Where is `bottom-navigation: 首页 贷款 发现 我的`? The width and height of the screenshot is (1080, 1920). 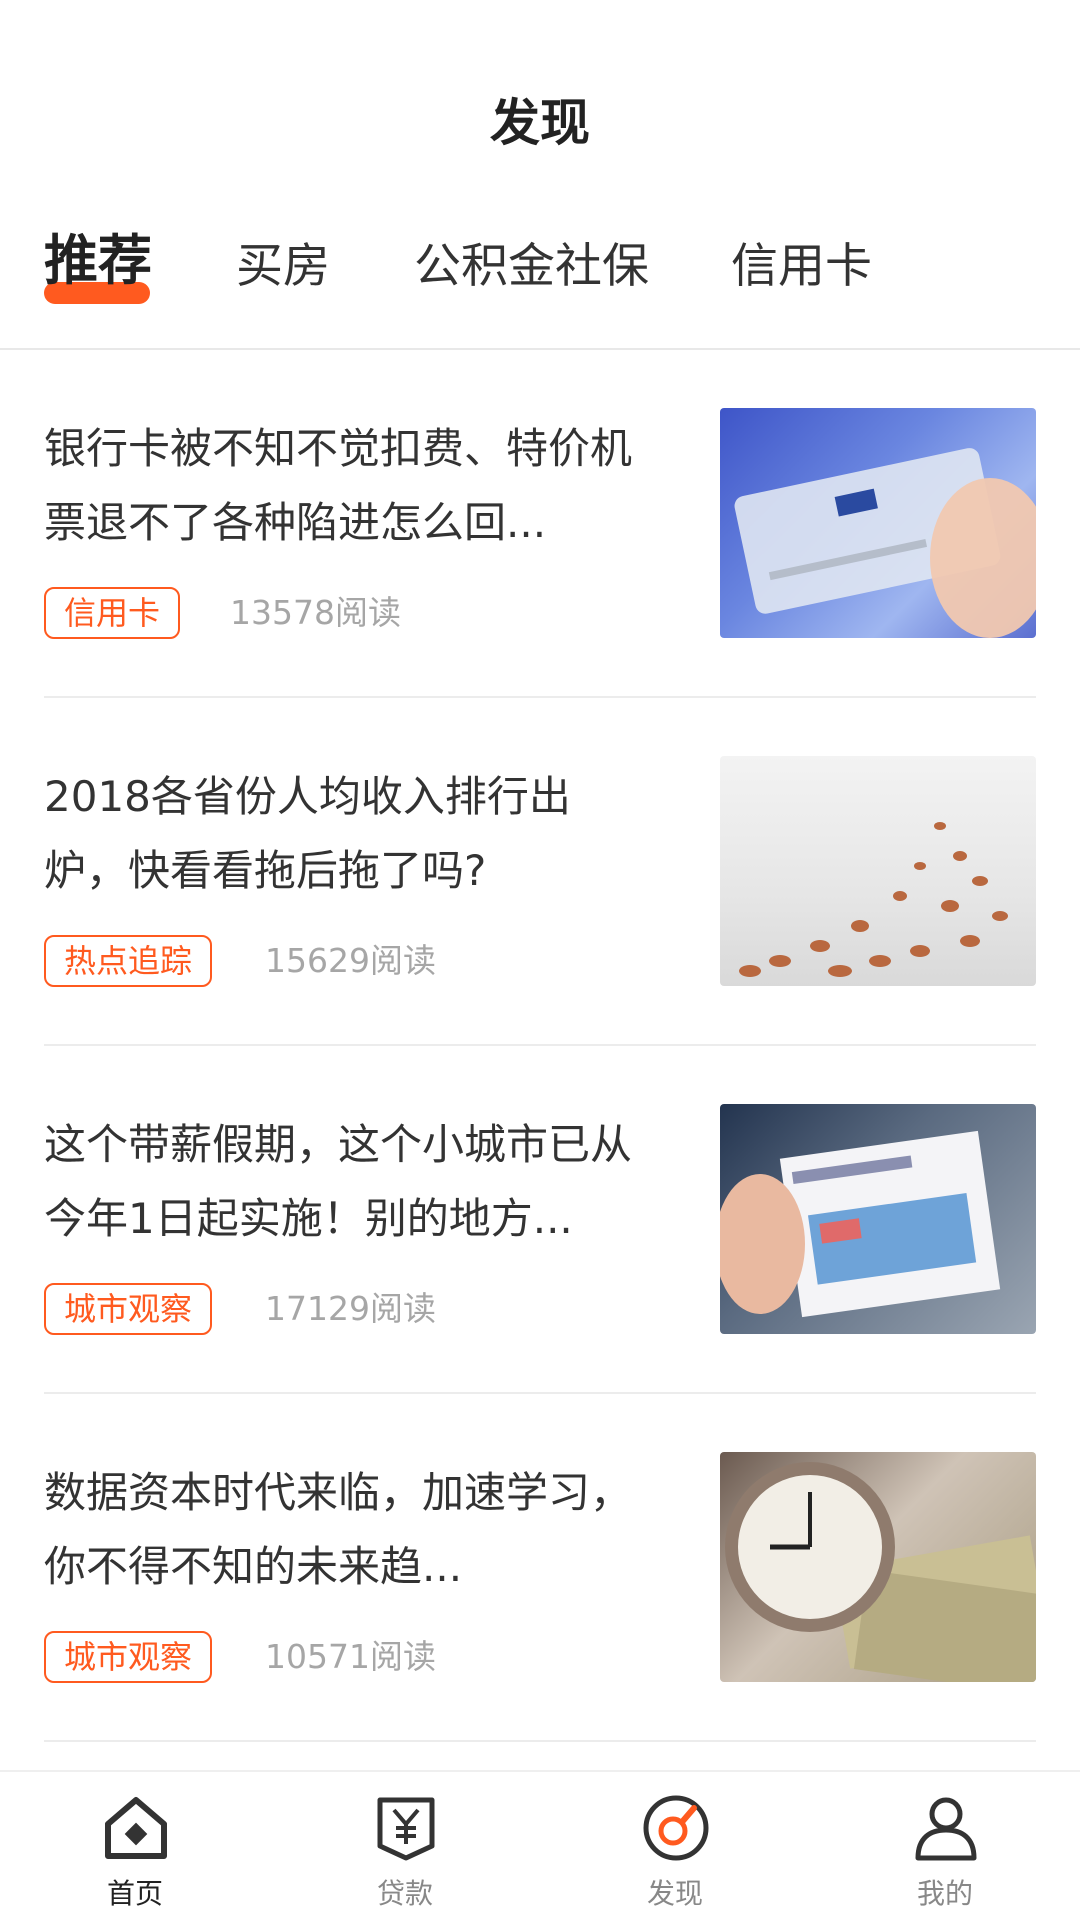
bottom-navigation: 首页 贷款 发现 我的 is located at coordinates (540, 1845).